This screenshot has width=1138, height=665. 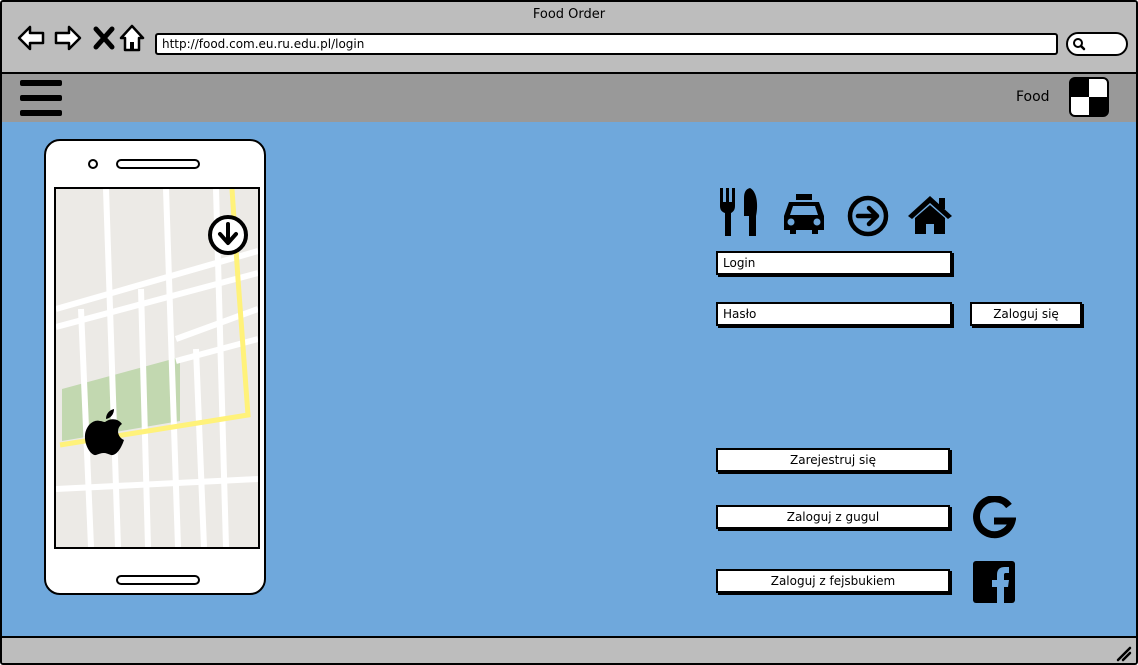 What do you see at coordinates (804, 213) in the screenshot?
I see `taxi-icon` at bounding box center [804, 213].